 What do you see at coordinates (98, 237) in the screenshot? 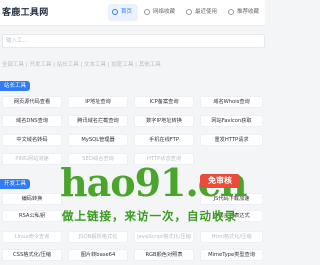
I see `tool-tile: JSON解析格式化` at bounding box center [98, 237].